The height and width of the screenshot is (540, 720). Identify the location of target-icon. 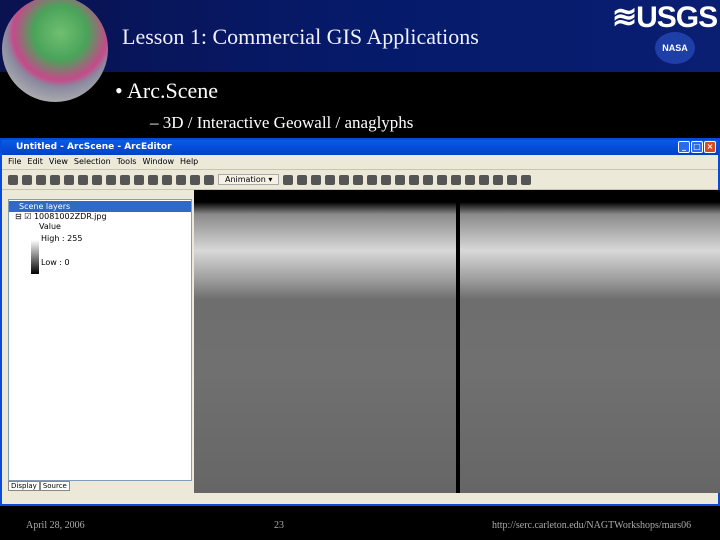
(386, 179).